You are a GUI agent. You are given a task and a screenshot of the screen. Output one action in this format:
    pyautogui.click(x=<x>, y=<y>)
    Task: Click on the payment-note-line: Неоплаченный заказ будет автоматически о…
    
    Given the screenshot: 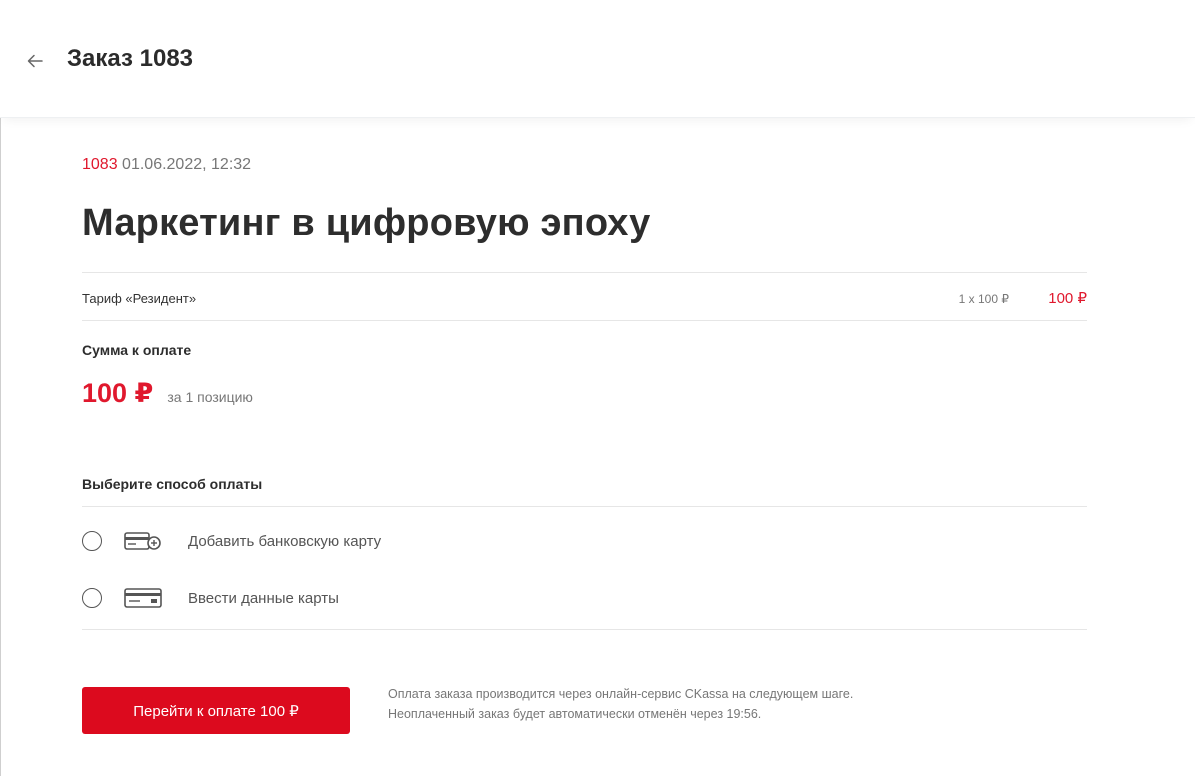 What is the action you would take?
    pyautogui.click(x=575, y=714)
    